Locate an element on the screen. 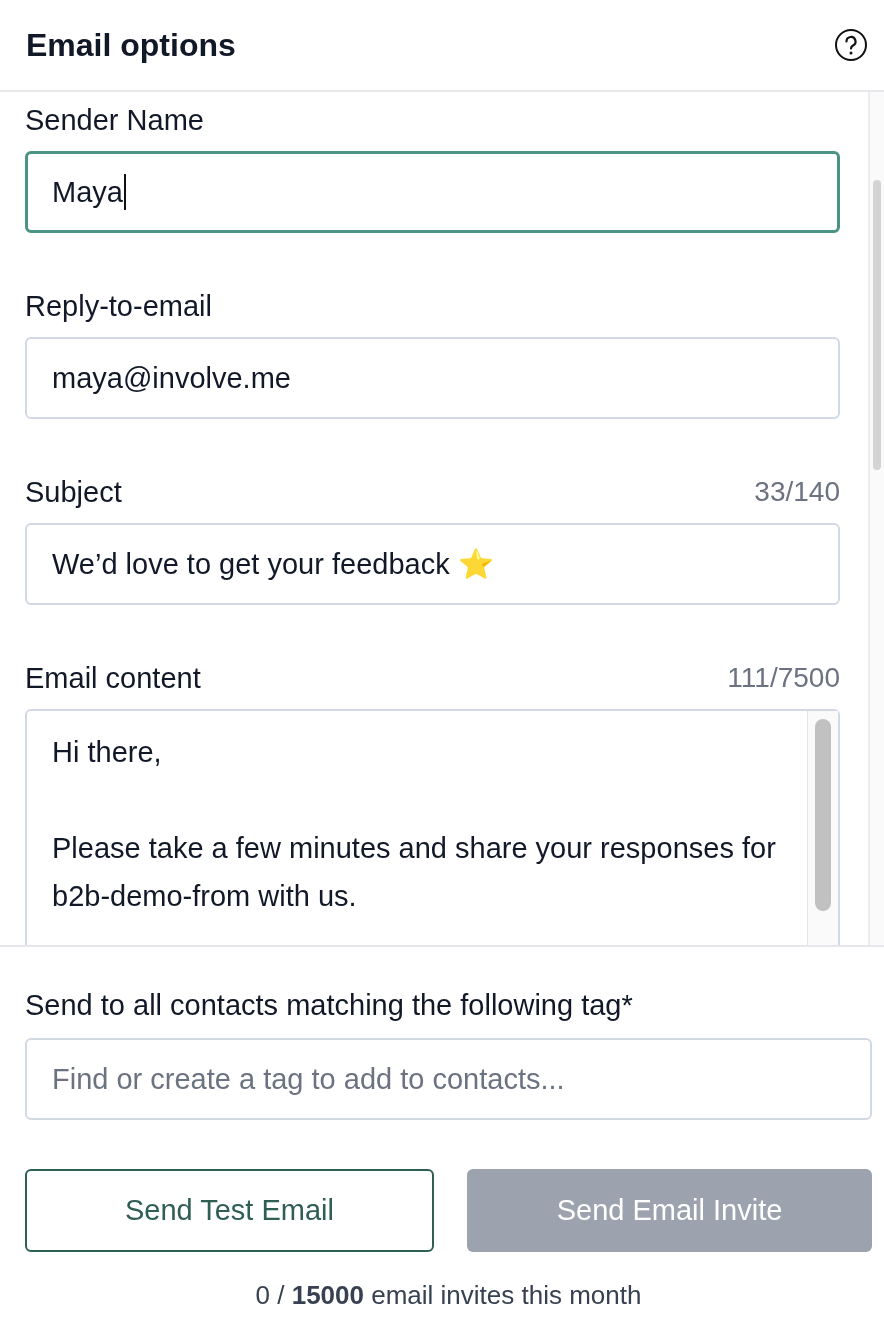 This screenshot has height=1344, width=884. field-label: Sender Name is located at coordinates (114, 120).